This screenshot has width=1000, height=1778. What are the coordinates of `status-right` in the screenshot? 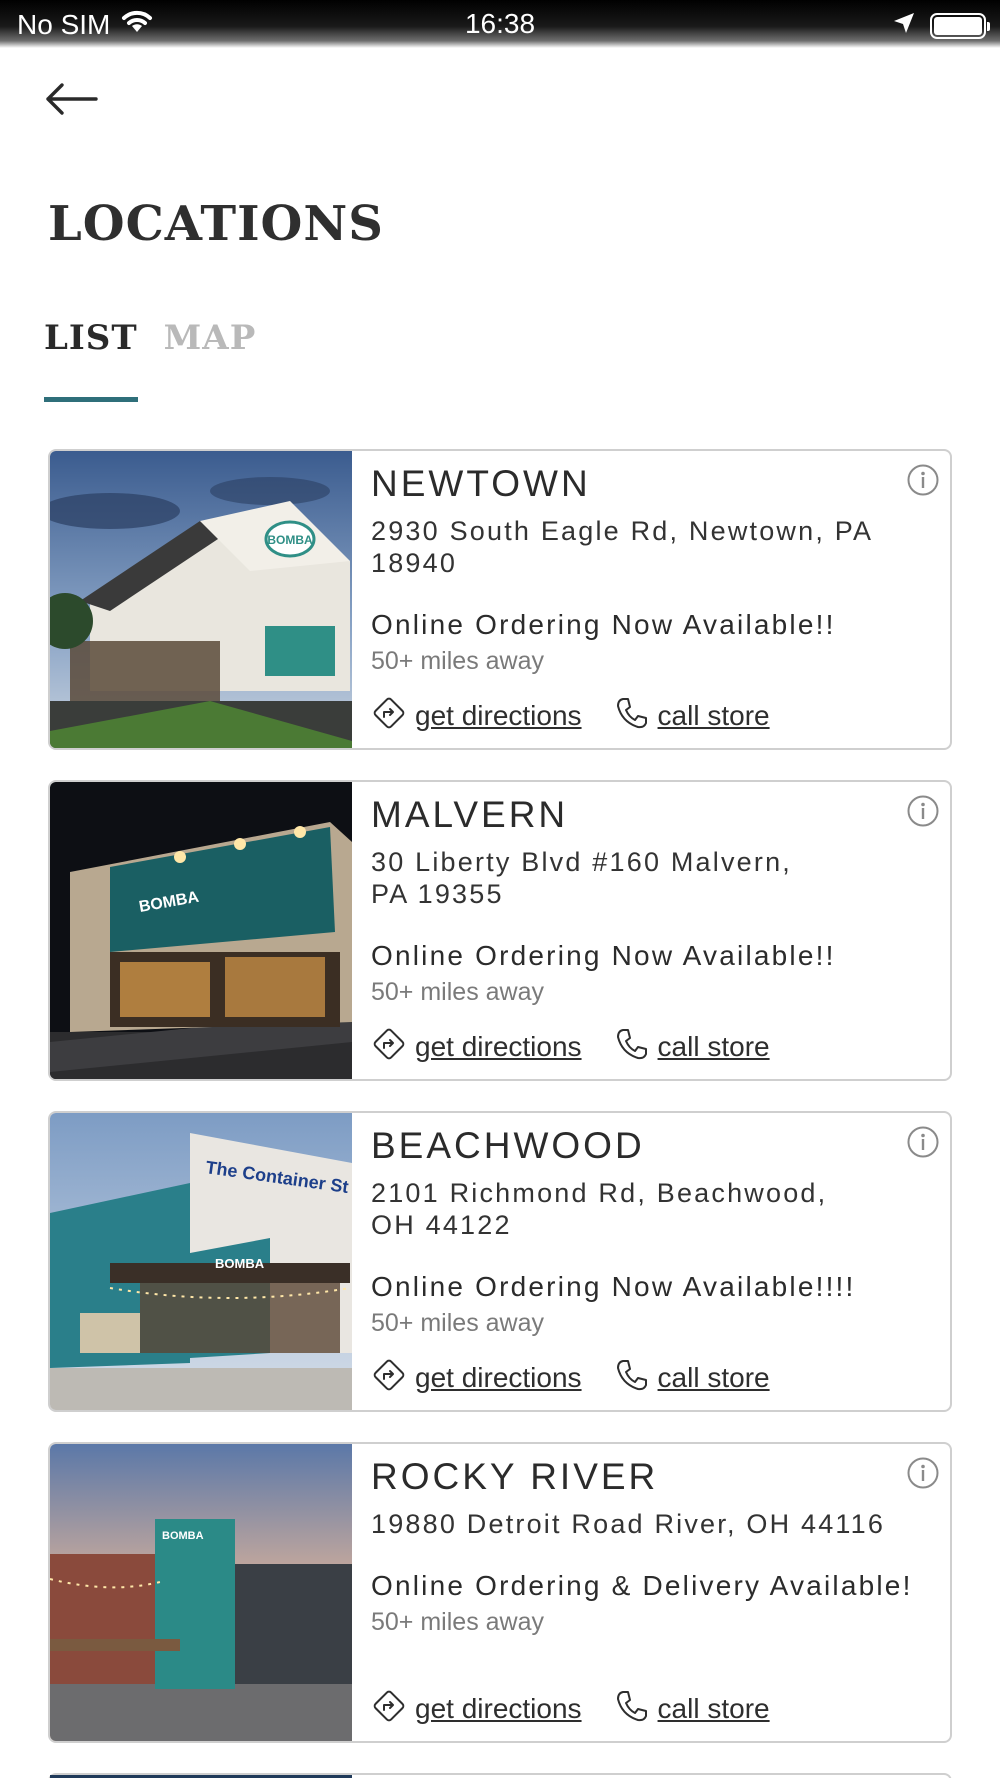 It's located at (941, 26).